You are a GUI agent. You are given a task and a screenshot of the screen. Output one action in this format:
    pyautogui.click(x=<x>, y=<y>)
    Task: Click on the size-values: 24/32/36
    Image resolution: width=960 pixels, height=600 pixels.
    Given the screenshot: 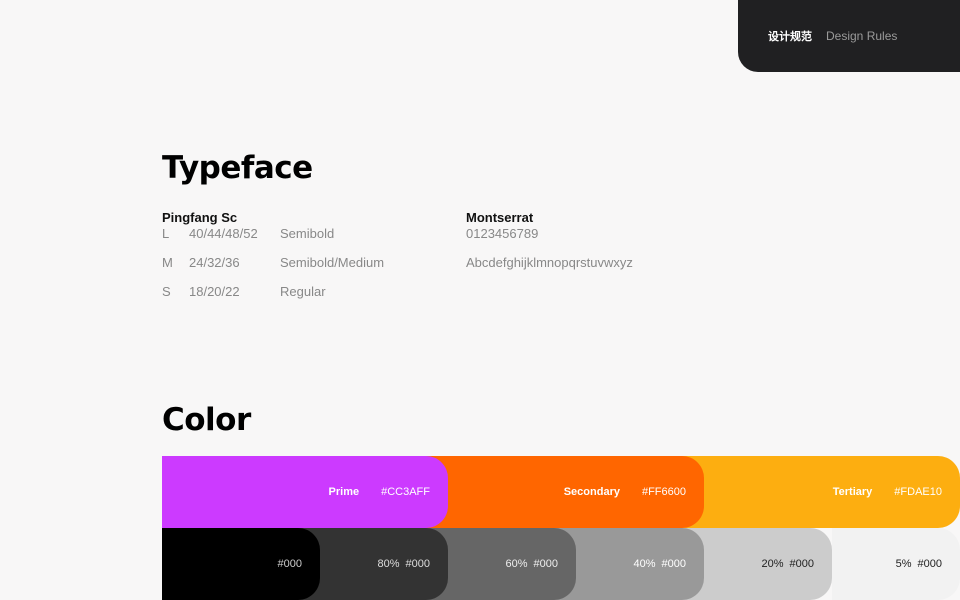 What is the action you would take?
    pyautogui.click(x=214, y=262)
    